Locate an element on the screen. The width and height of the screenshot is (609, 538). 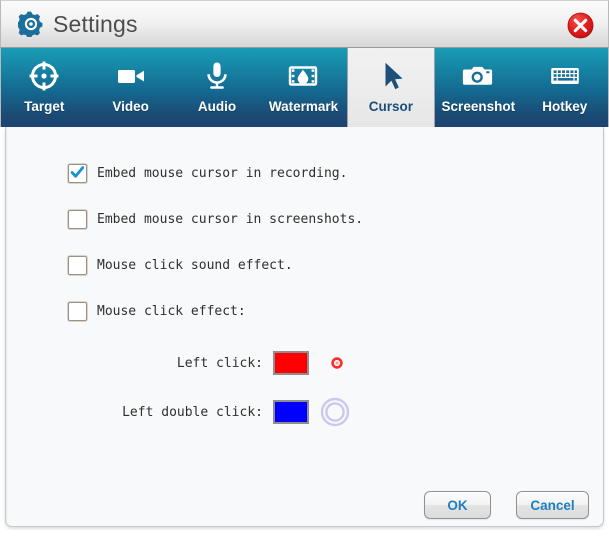
camera-icon is located at coordinates (478, 75).